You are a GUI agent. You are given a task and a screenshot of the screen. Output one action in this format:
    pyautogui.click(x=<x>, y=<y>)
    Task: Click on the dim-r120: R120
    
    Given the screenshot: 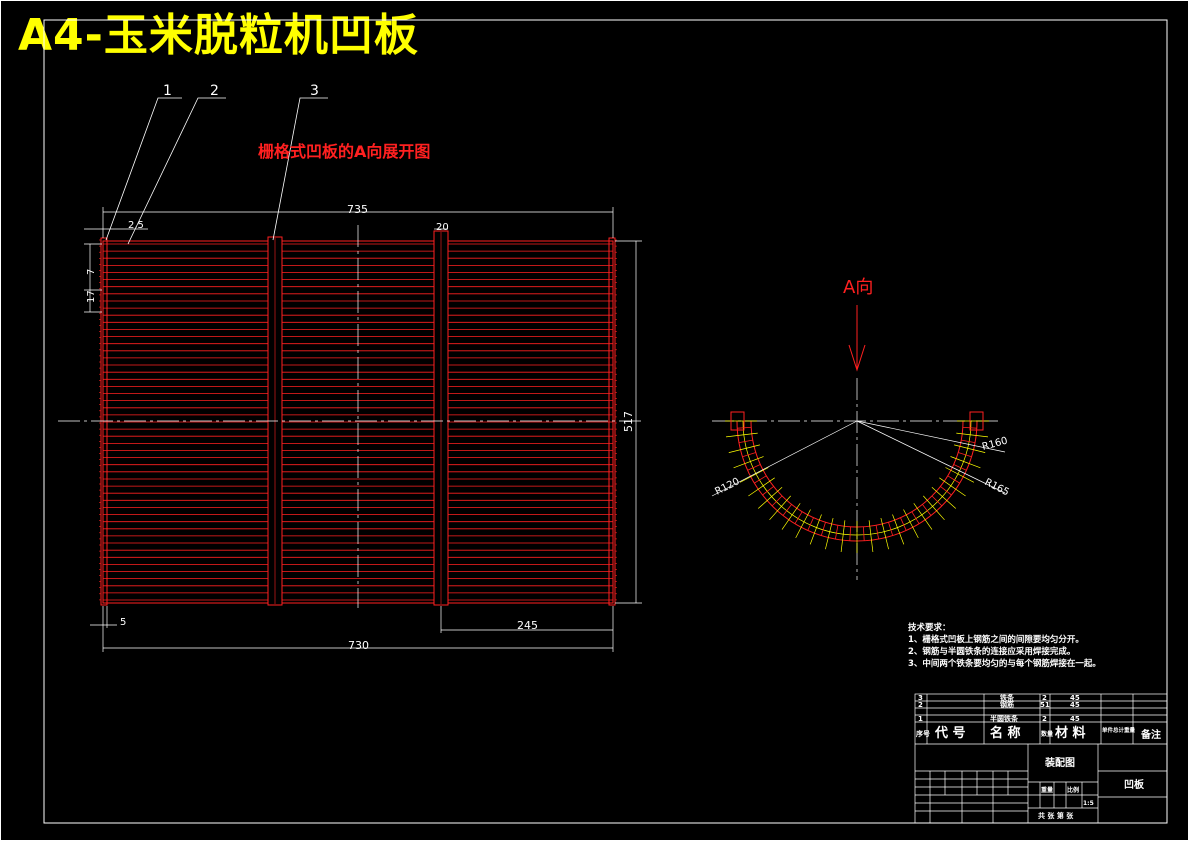 What is the action you would take?
    pyautogui.click(x=727, y=487)
    